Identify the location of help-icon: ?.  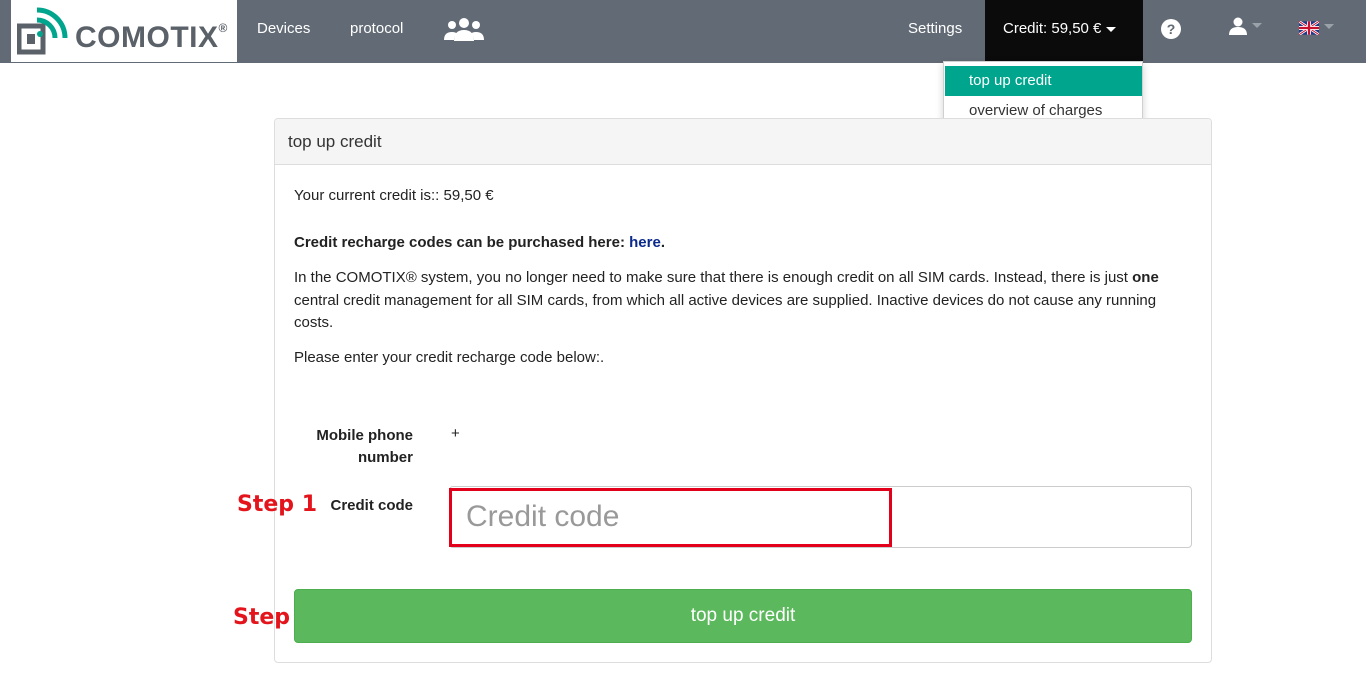
(1171, 29).